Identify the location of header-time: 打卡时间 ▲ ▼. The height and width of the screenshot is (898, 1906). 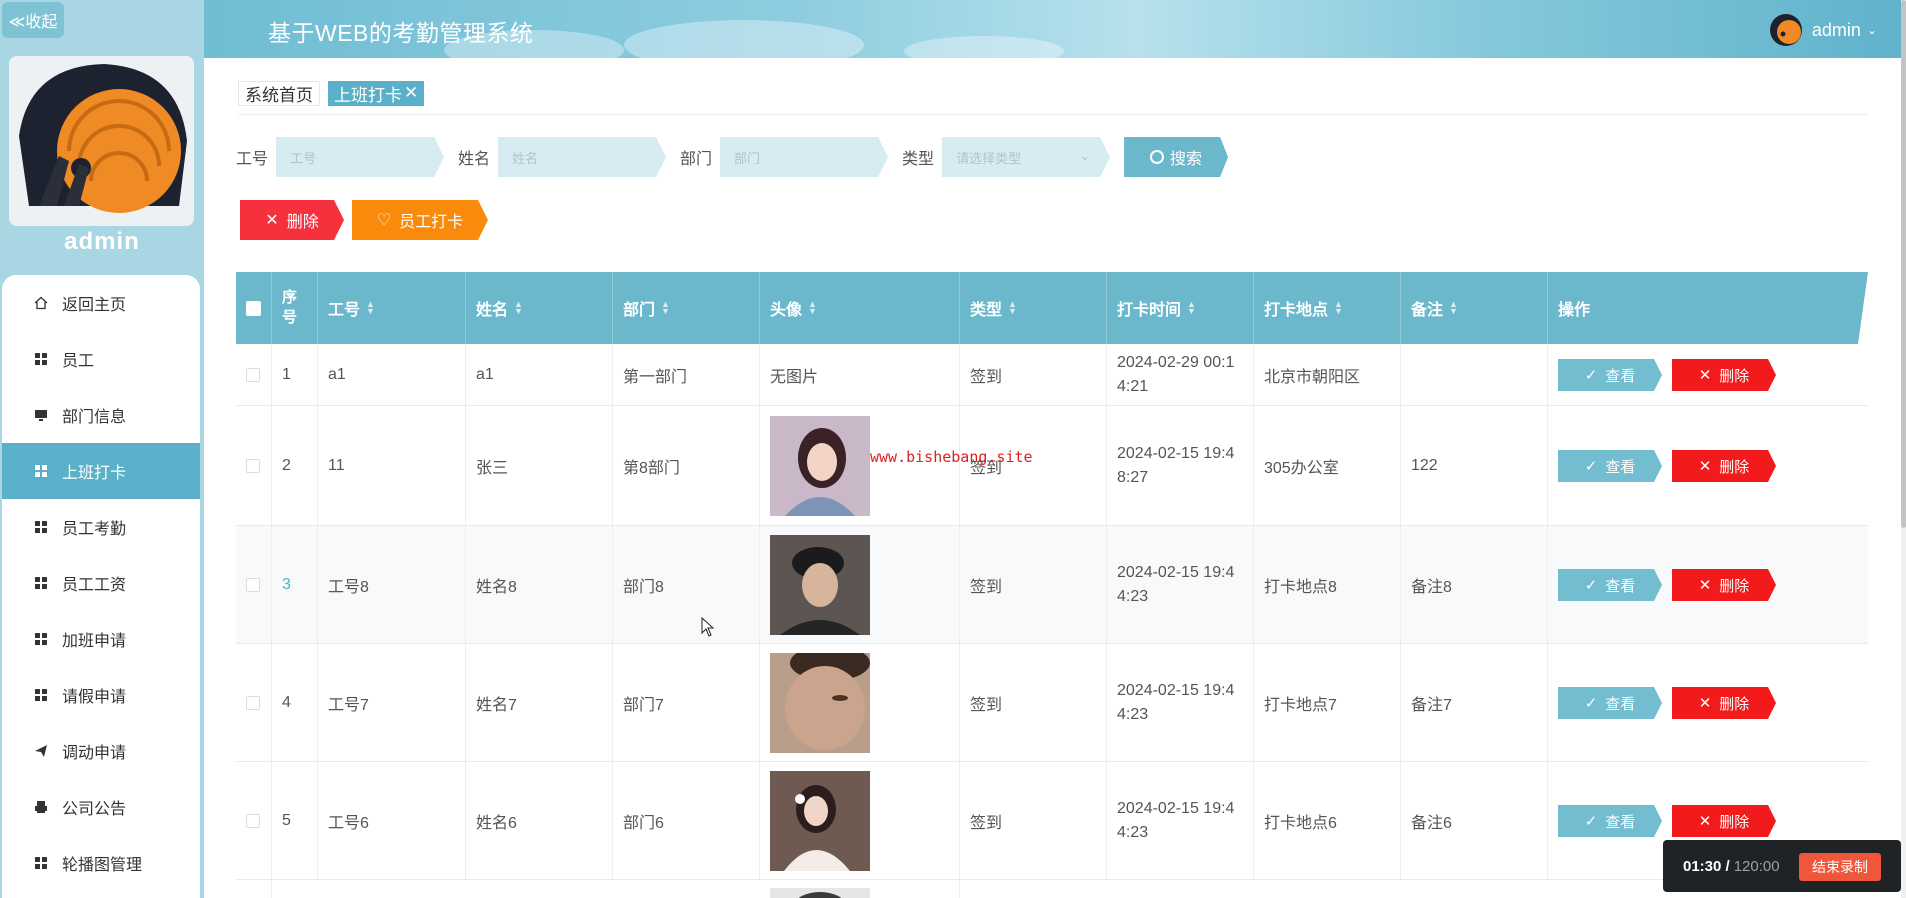
(1180, 308).